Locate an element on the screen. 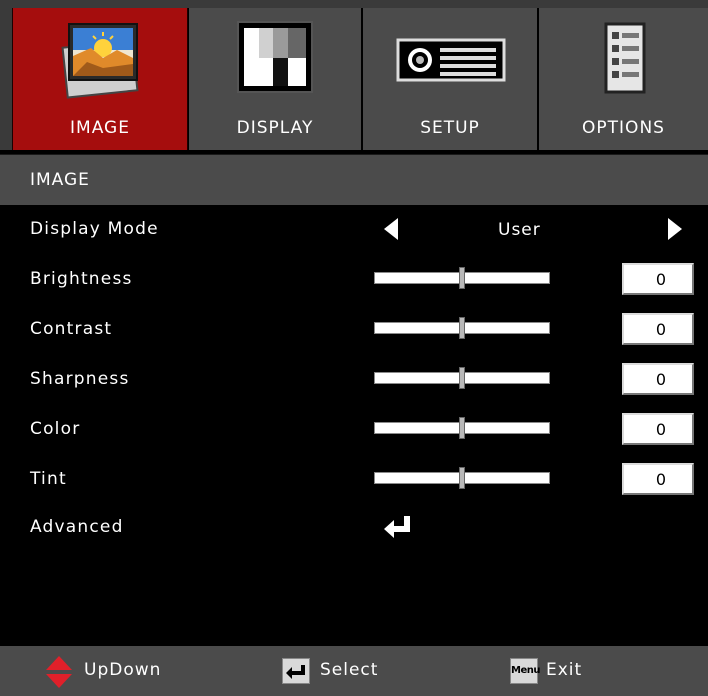 The image size is (708, 696). tab-options: OPTIONS is located at coordinates (623, 79).